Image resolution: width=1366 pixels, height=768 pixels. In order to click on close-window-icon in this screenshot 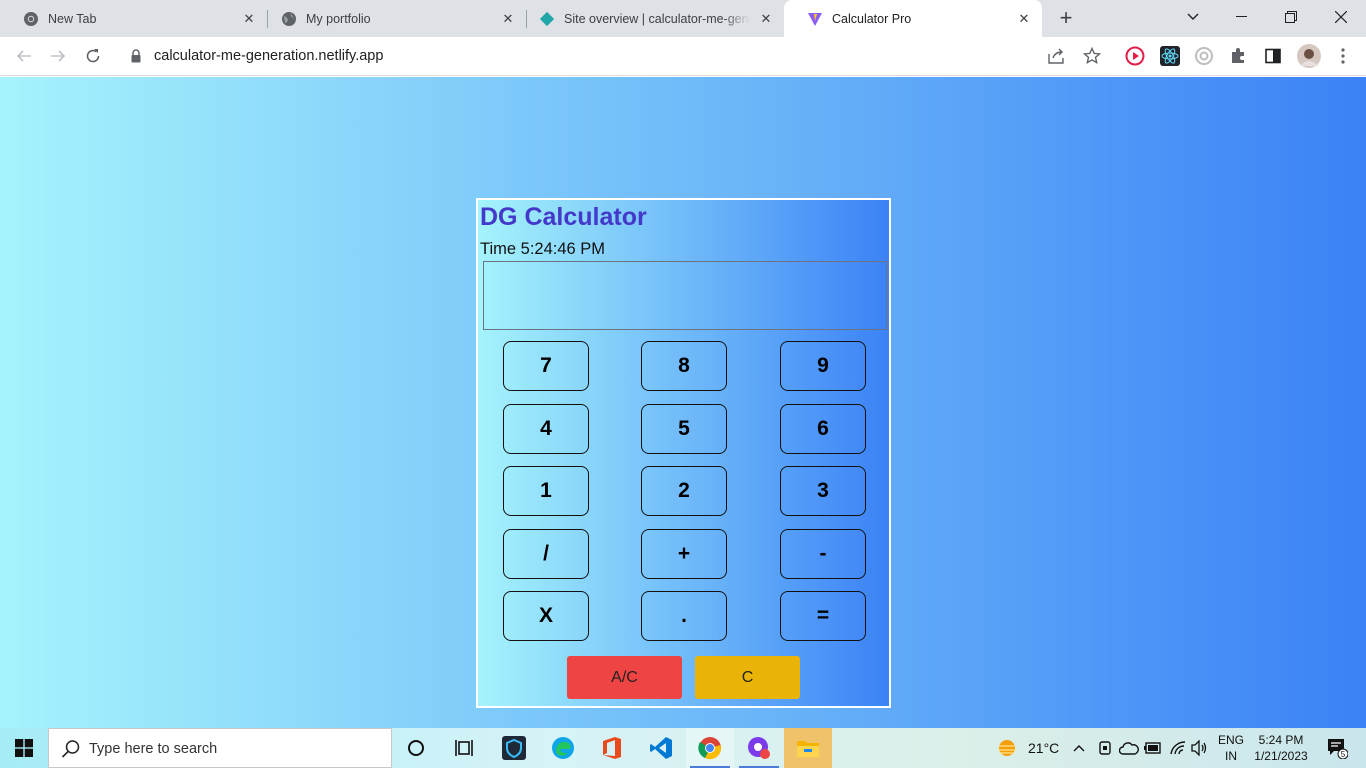, I will do `click(1341, 17)`.